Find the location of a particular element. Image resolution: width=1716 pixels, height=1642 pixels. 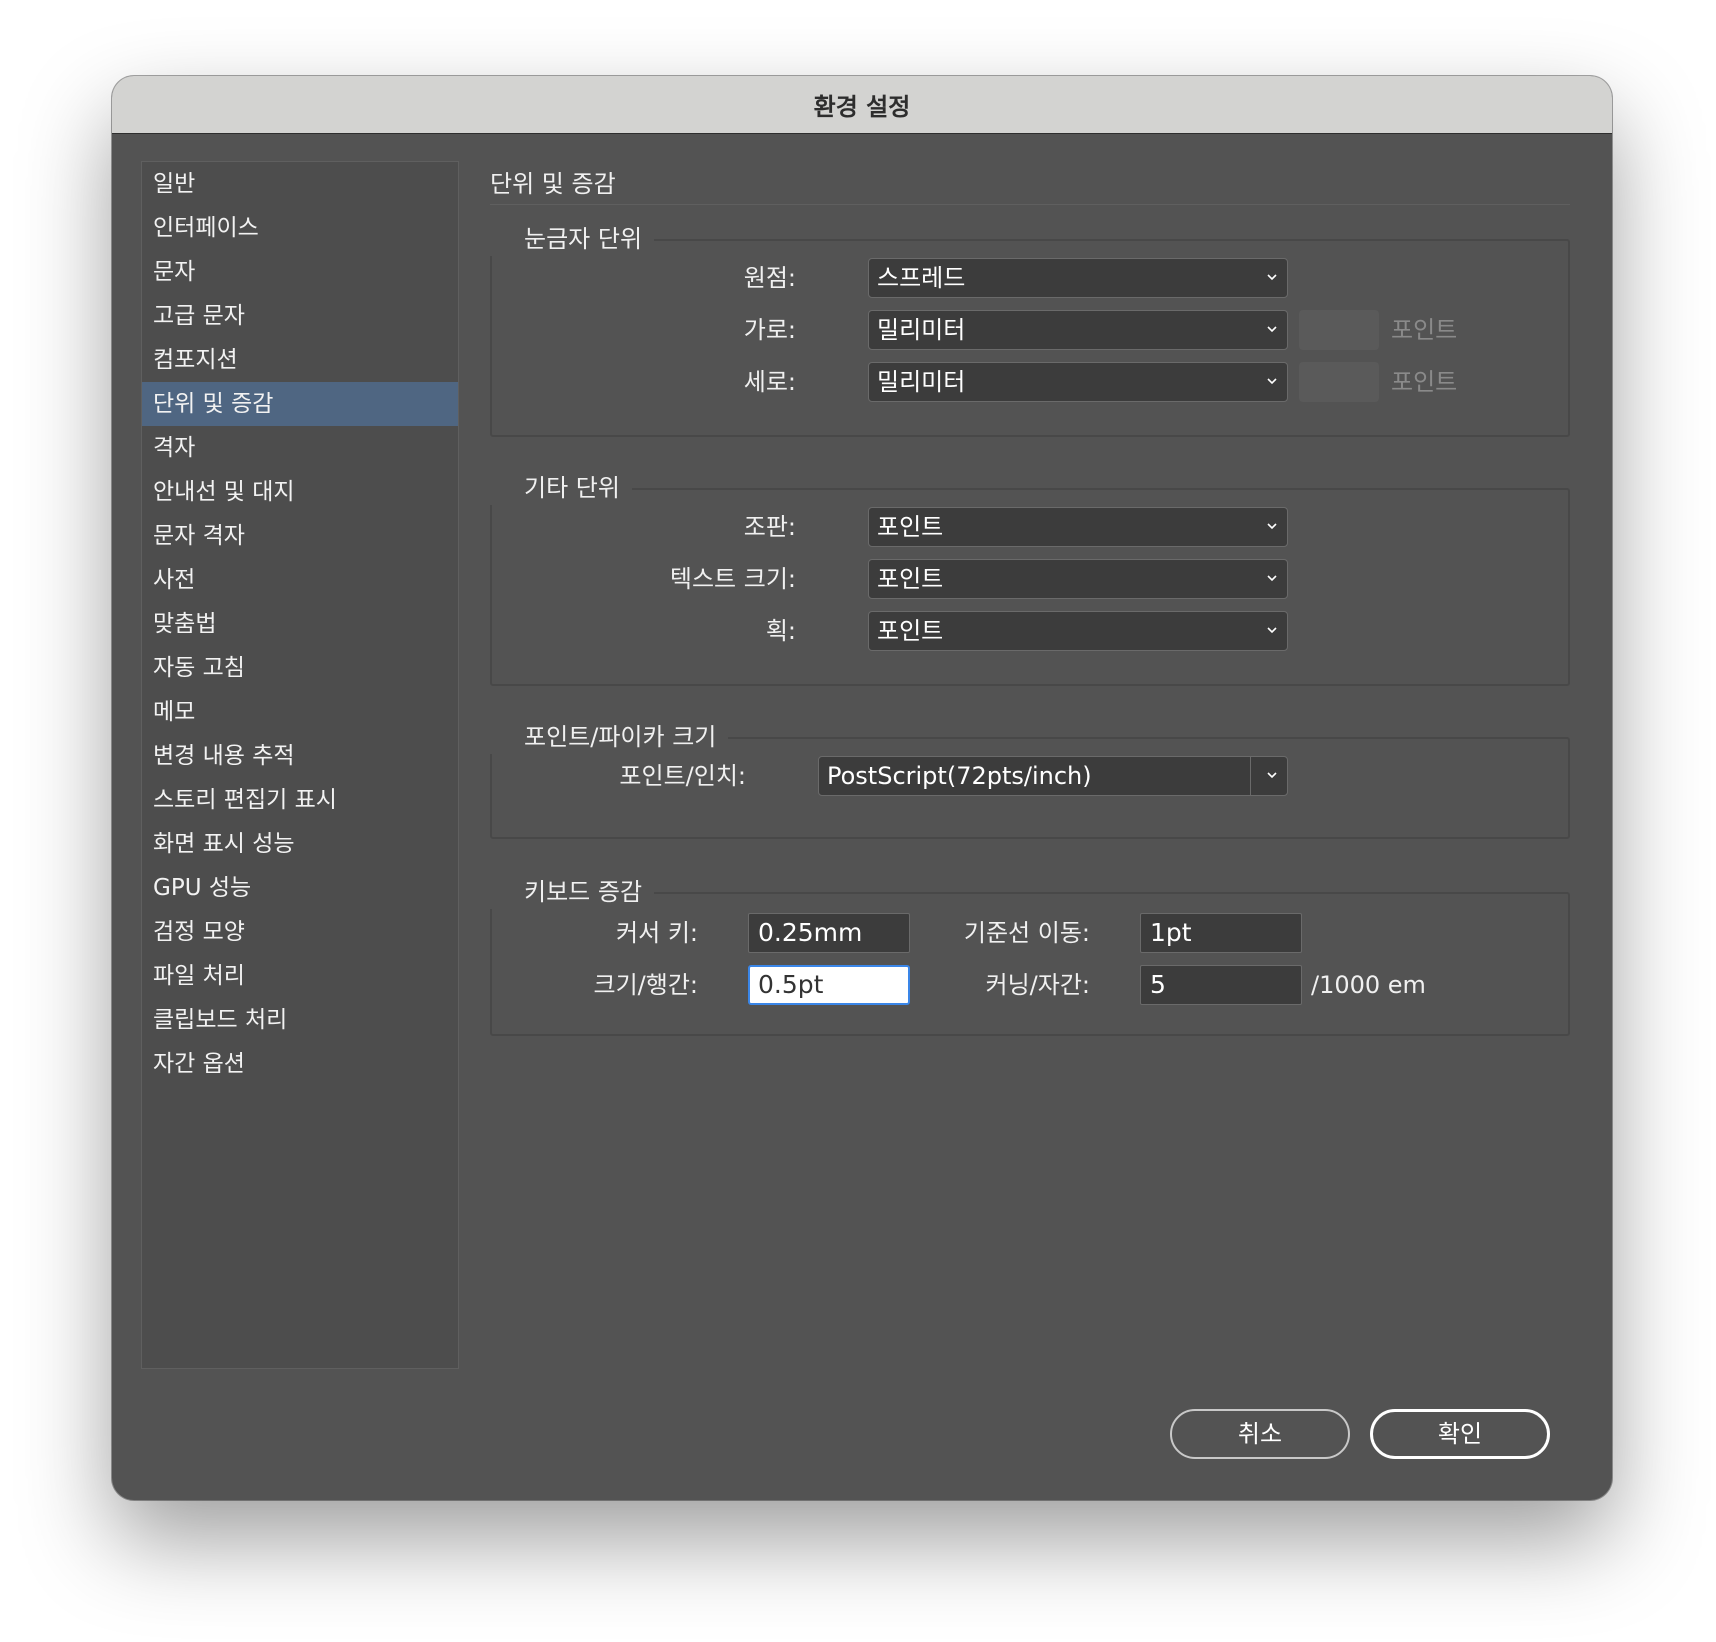

horizontal-unit-label: 포인트 is located at coordinates (1424, 330).